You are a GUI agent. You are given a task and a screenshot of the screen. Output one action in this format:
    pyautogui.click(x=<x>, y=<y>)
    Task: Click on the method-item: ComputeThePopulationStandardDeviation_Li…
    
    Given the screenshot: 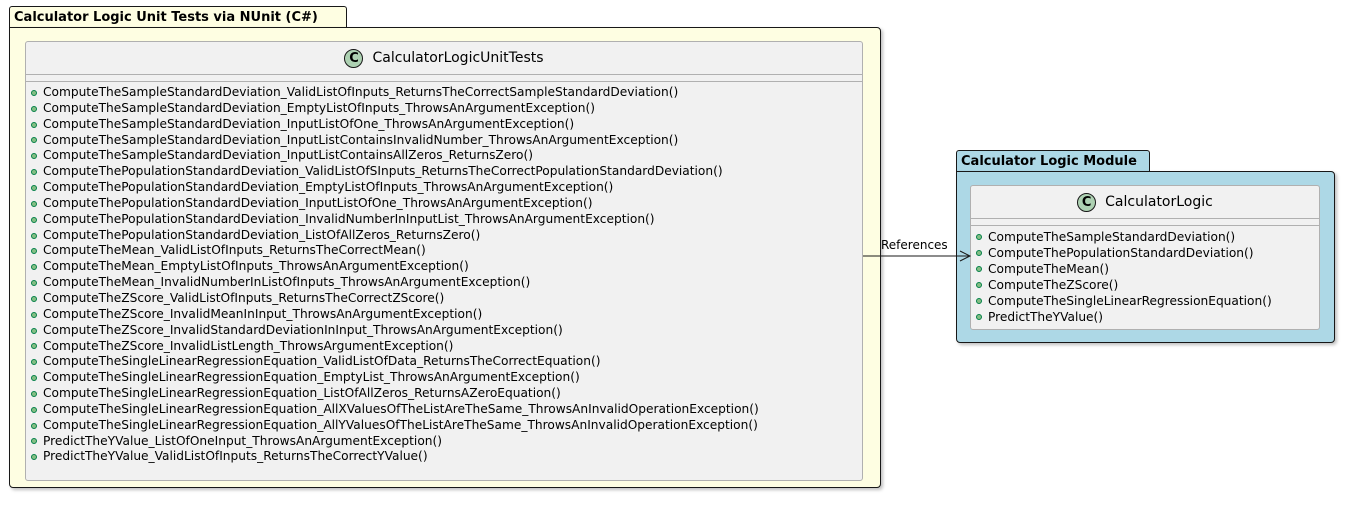 What is the action you would take?
    pyautogui.click(x=446, y=236)
    